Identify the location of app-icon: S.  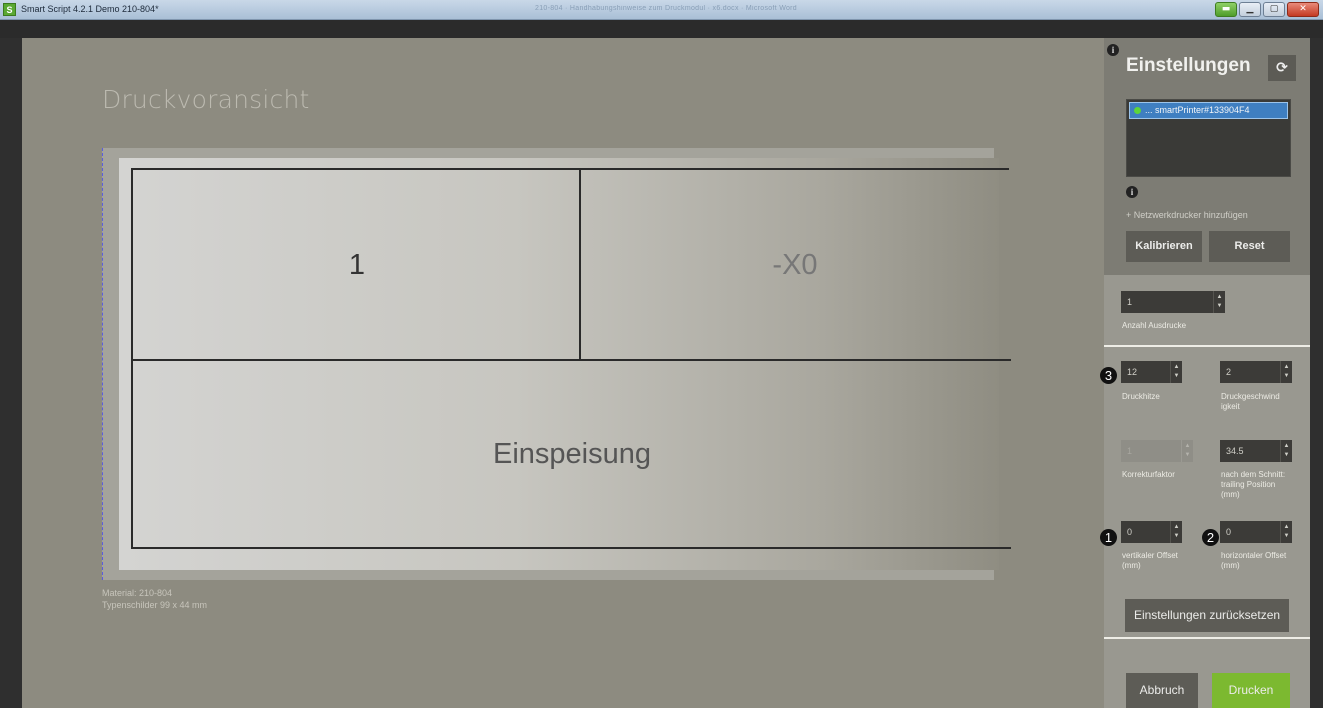
(9, 9).